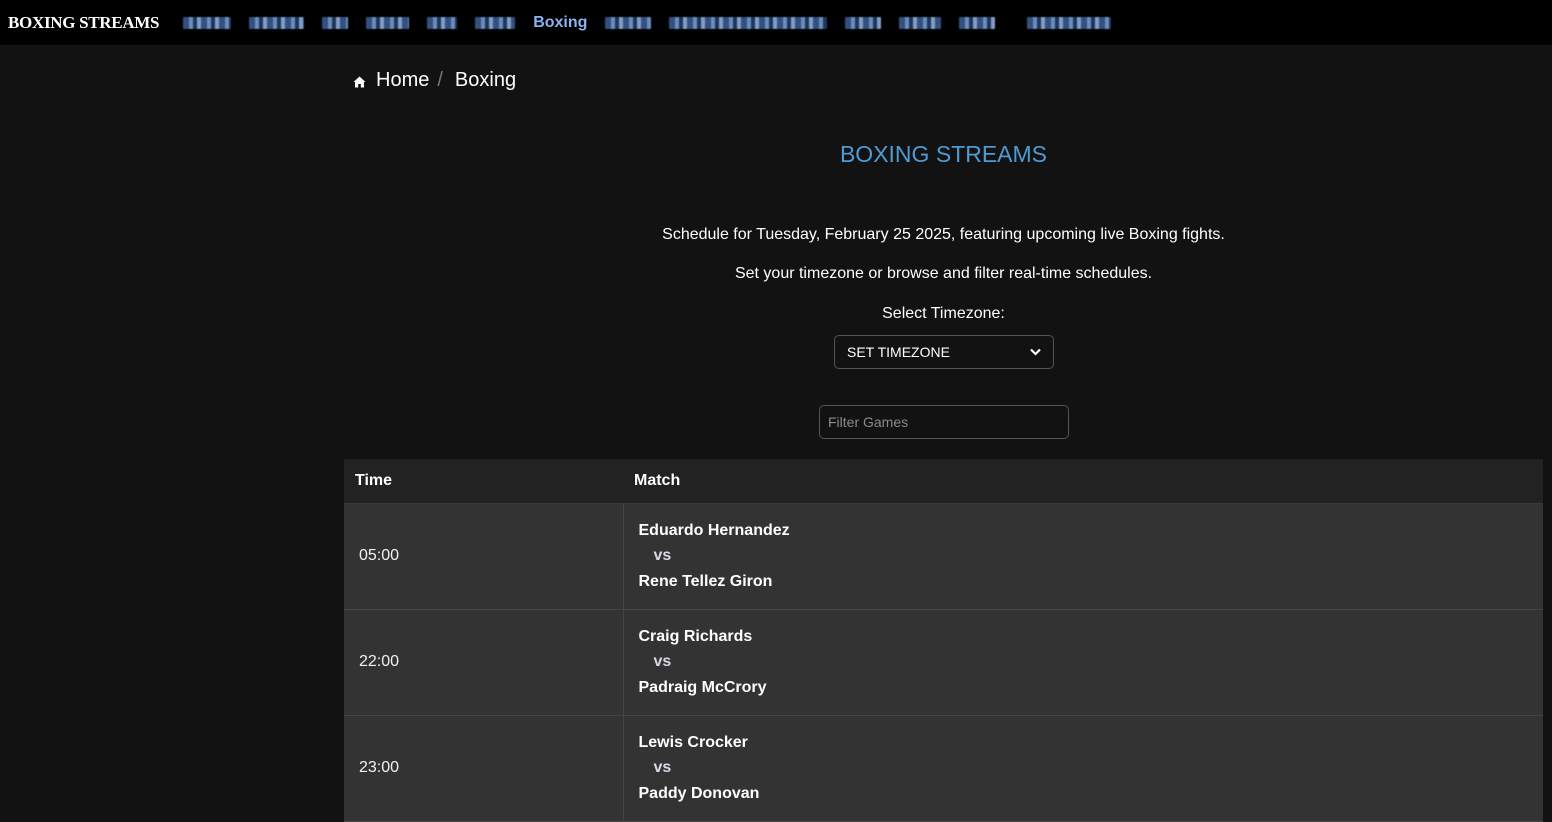 The height and width of the screenshot is (822, 1552). I want to click on match-cell: Lewis Crocker vs Paddy Donovan, so click(1083, 768).